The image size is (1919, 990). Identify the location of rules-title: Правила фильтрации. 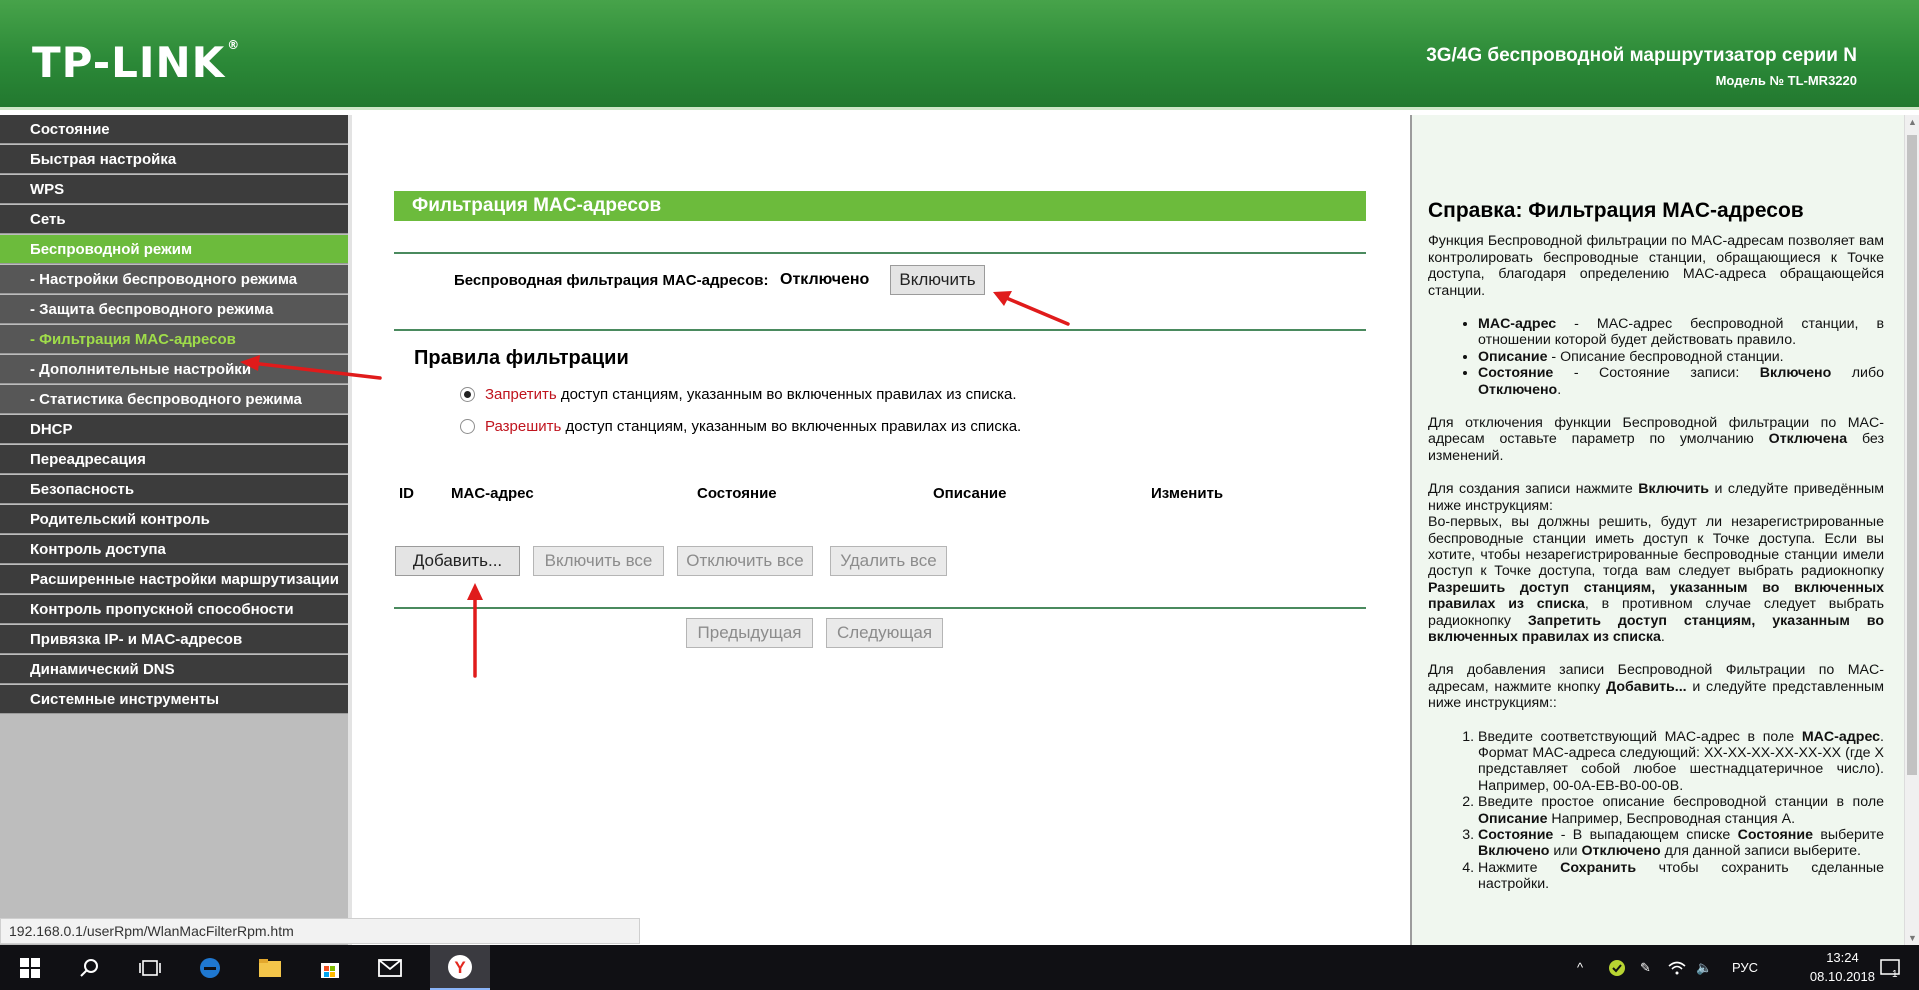
(521, 358).